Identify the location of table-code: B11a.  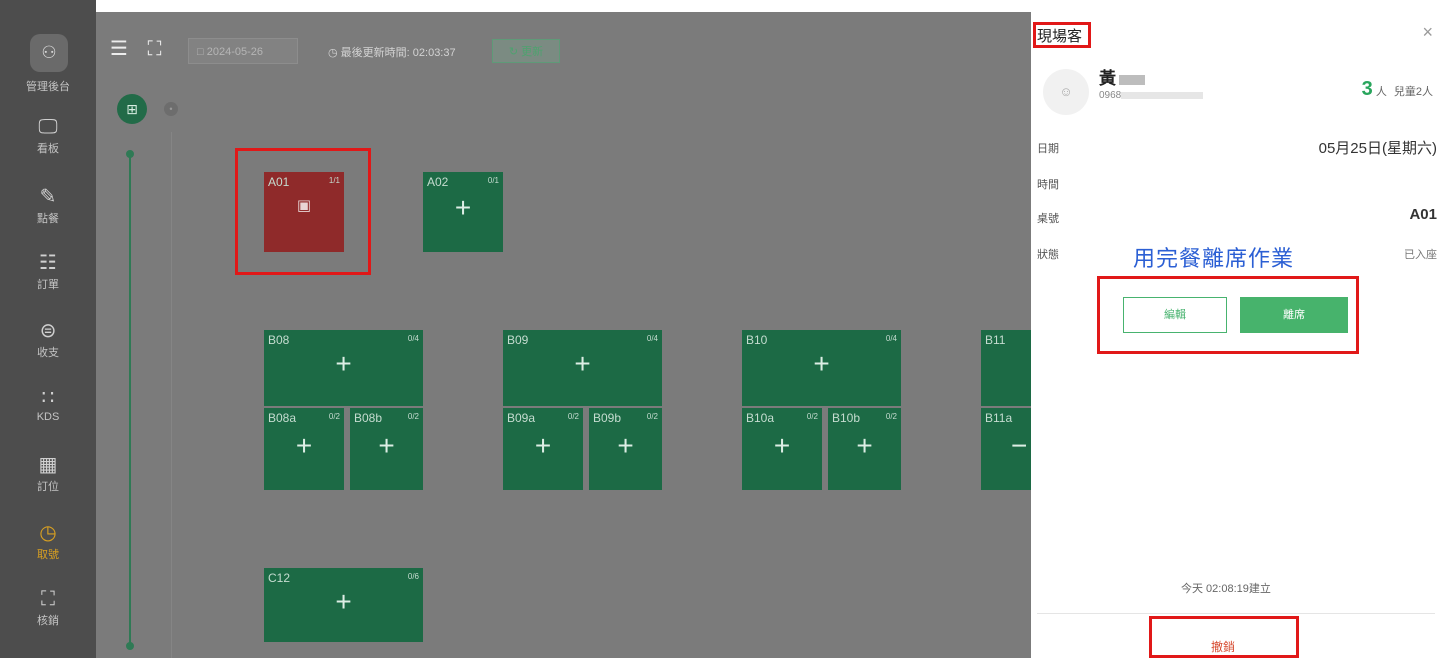
(999, 418).